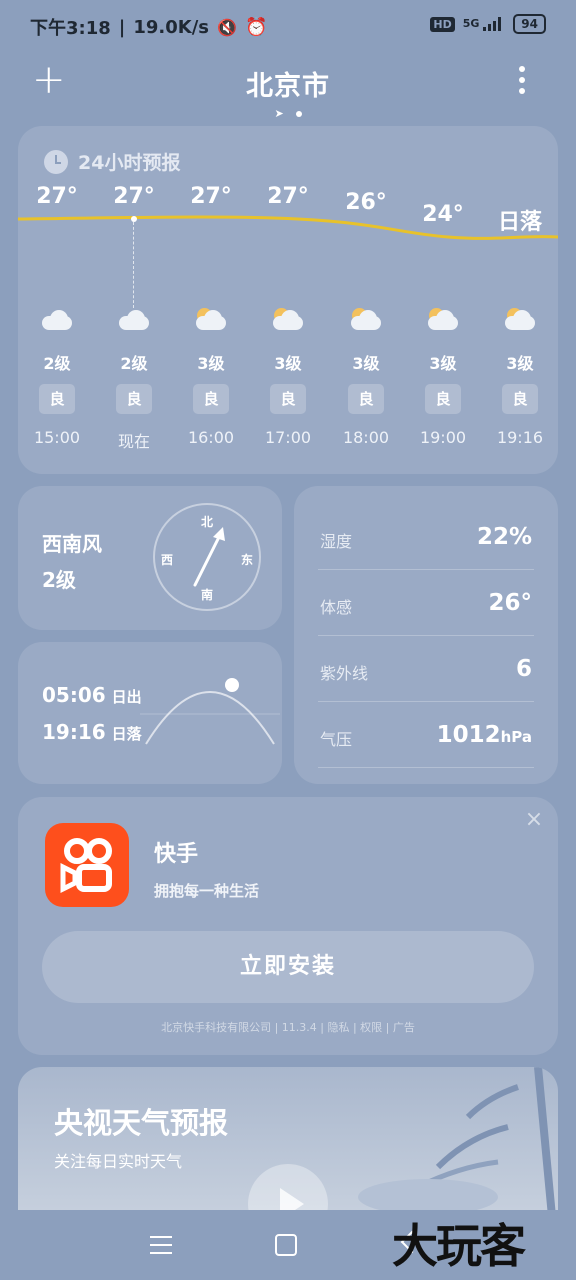 The width and height of the screenshot is (576, 1280). What do you see at coordinates (288, 86) in the screenshot?
I see `city-title: 北京市` at bounding box center [288, 86].